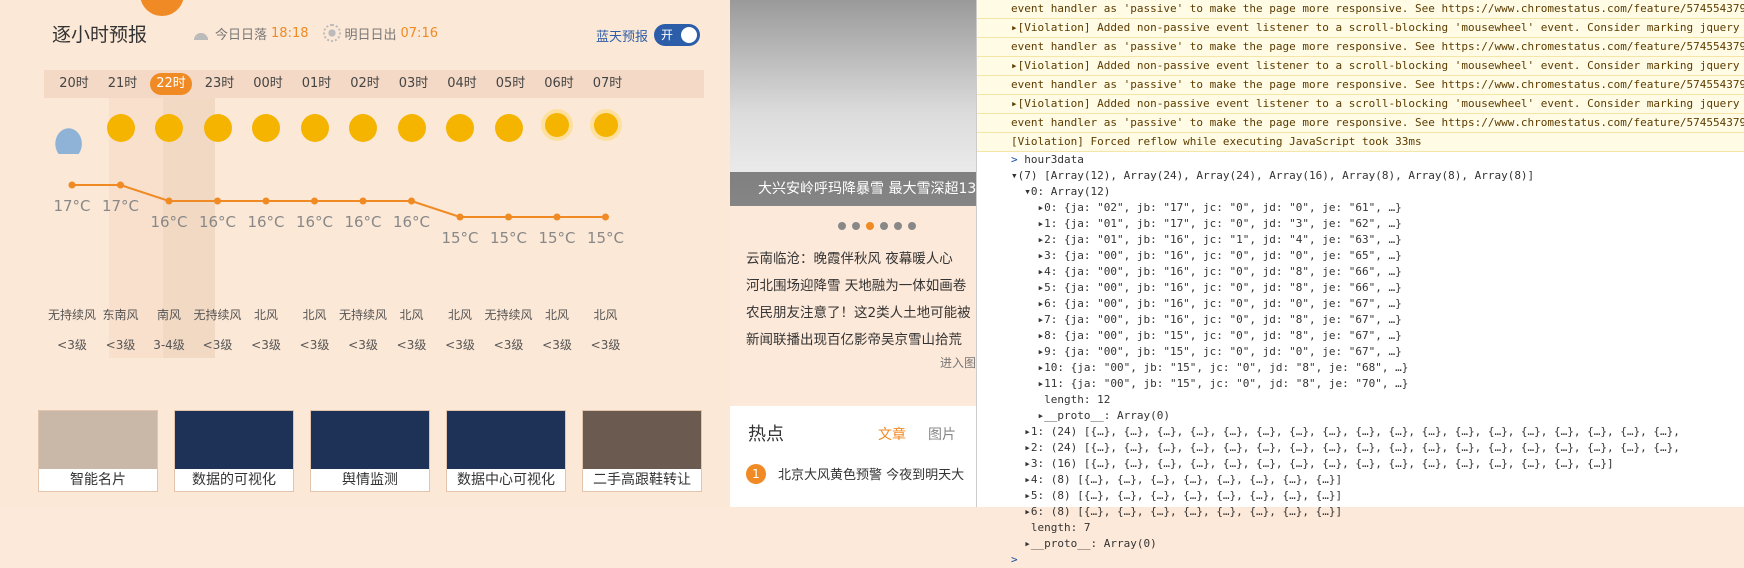  Describe the element at coordinates (370, 480) in the screenshot. I see `card-label: 舆情监测` at that location.